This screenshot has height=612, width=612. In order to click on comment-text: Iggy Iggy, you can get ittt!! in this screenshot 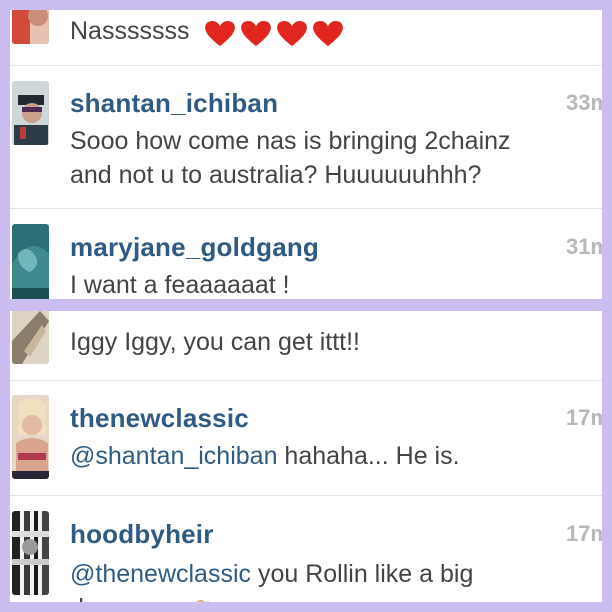, I will do `click(215, 342)`.